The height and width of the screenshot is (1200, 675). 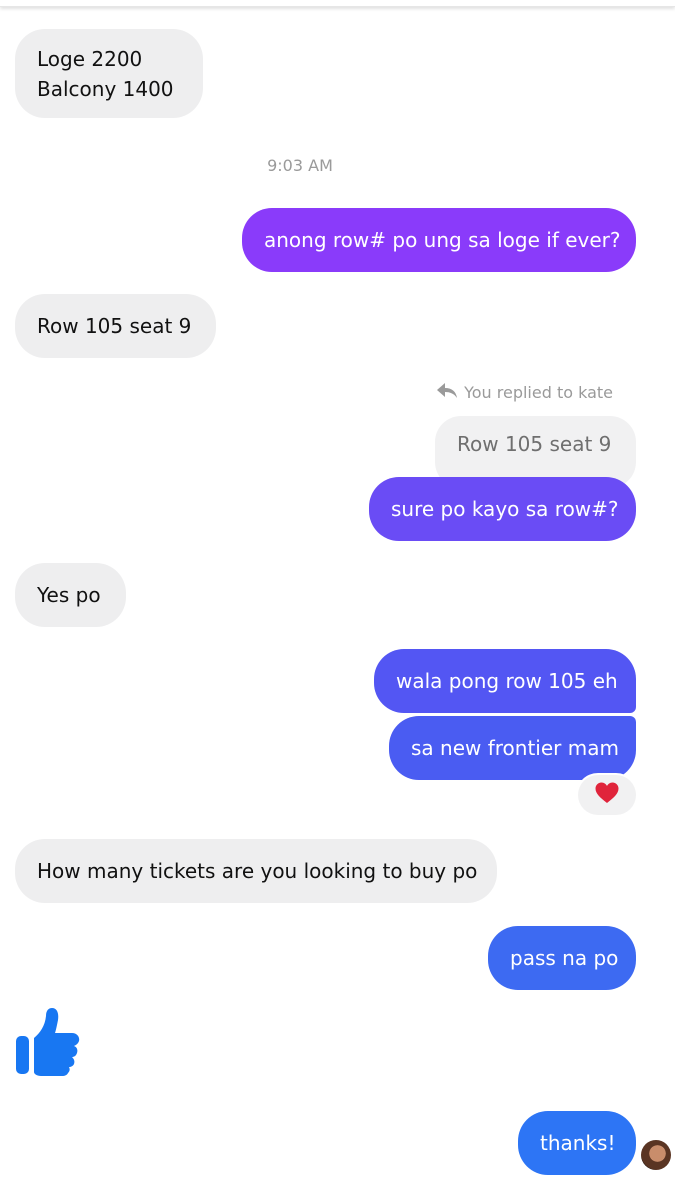 I want to click on outgoing-message: anong row# po ung sa loge if ever?, so click(x=439, y=240).